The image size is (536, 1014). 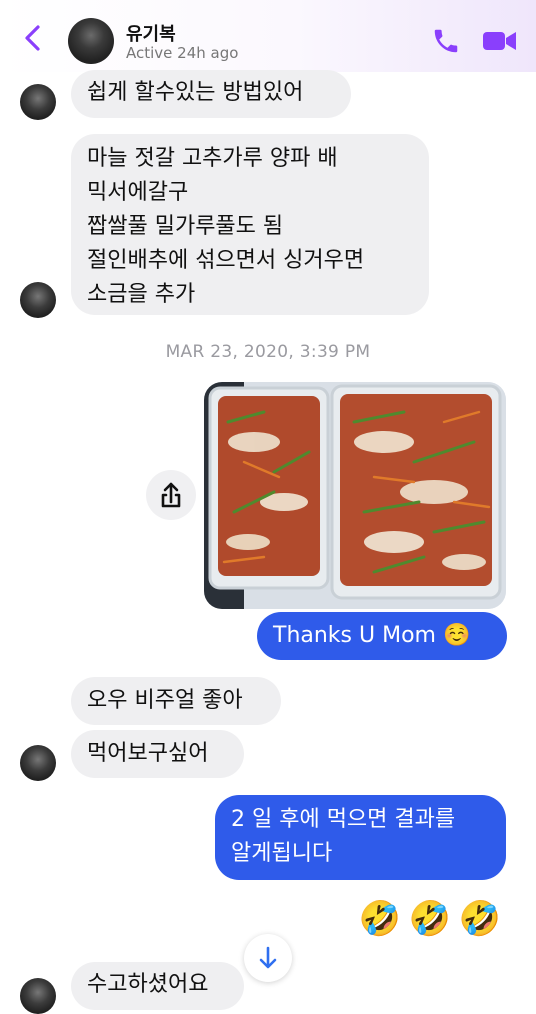 I want to click on message-bubble: 수고하셨어요, so click(x=157, y=986).